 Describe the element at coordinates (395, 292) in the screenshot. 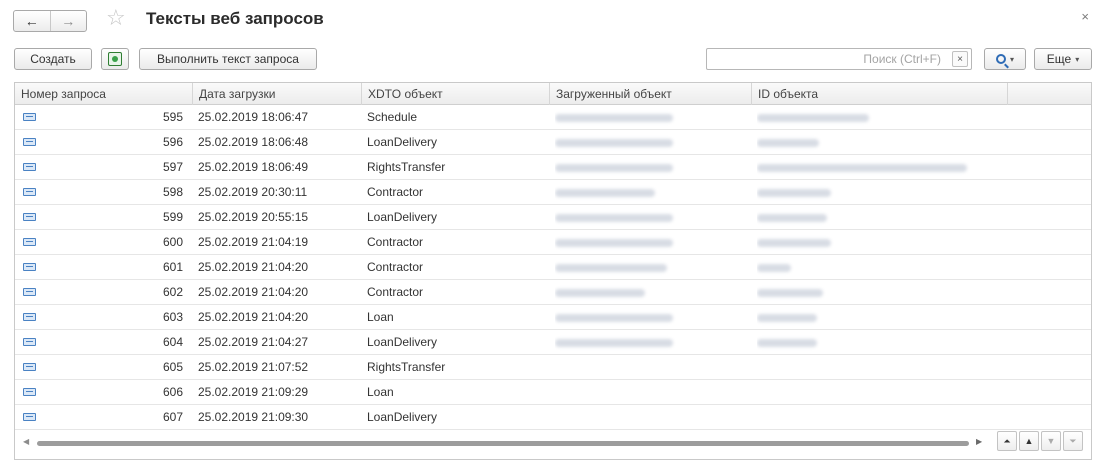

I see `cell-xdto-object: Contractor` at that location.